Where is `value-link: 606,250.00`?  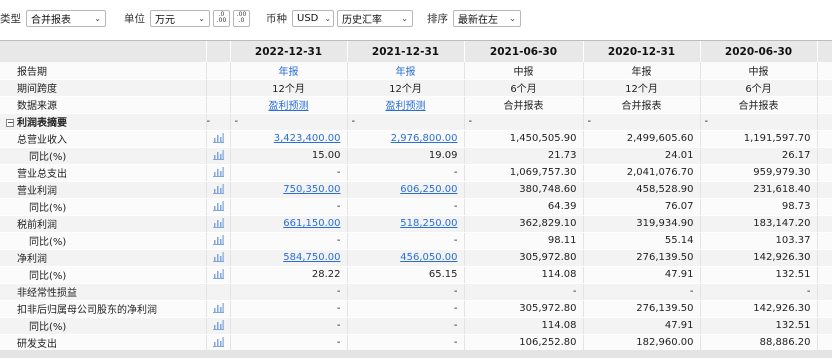
value-link: 606,250.00 is located at coordinates (428, 189).